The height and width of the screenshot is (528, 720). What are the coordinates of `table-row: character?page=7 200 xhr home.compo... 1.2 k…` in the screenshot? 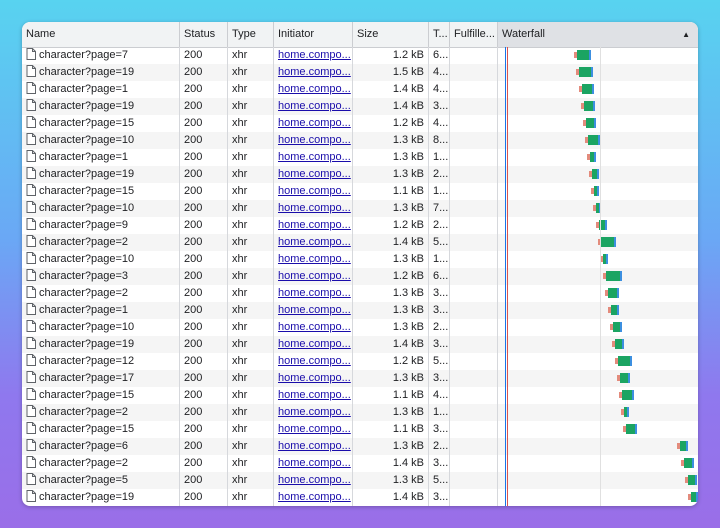 It's located at (360, 55).